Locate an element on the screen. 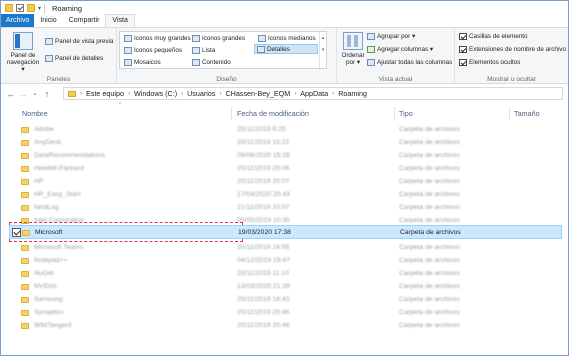  list-item: HP 20/11/2019 20:07 Carpeta de archivos is located at coordinates (285, 182).